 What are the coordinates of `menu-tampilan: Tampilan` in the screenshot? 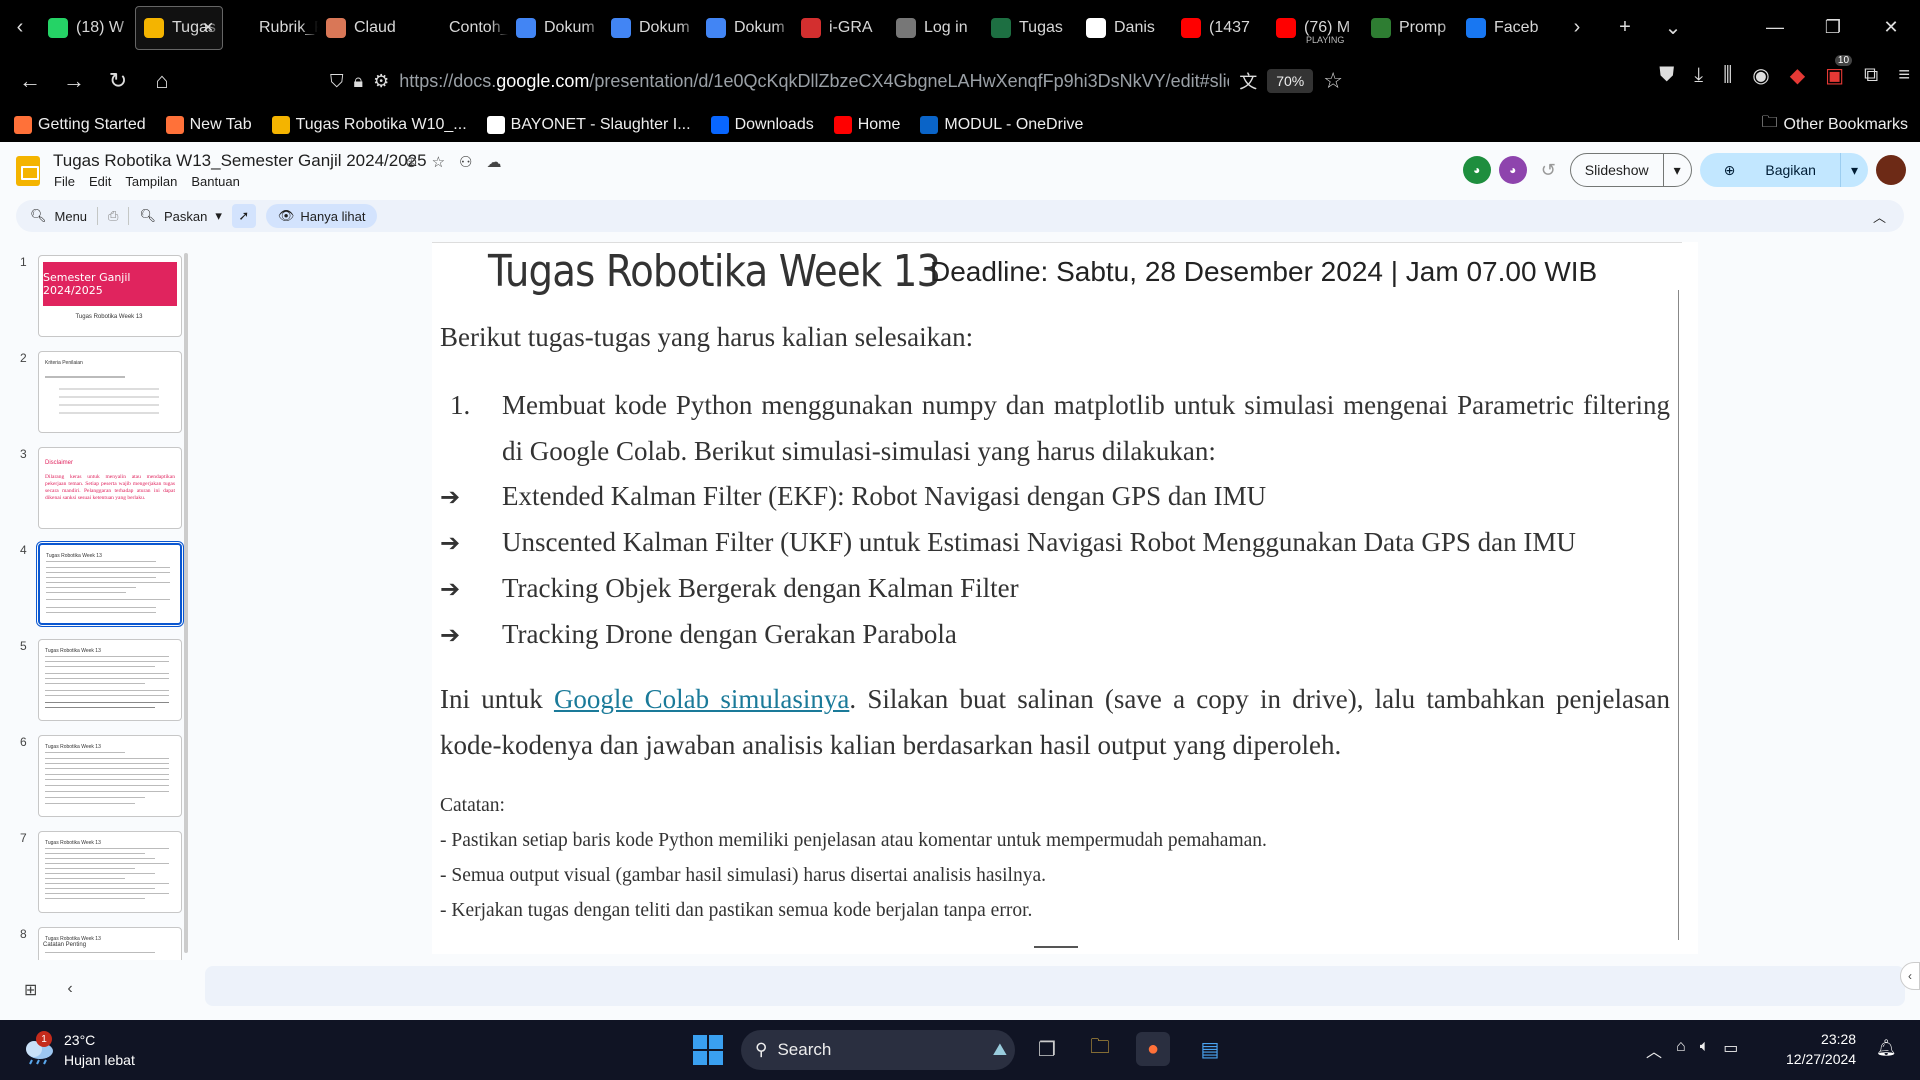 It's located at (151, 181).